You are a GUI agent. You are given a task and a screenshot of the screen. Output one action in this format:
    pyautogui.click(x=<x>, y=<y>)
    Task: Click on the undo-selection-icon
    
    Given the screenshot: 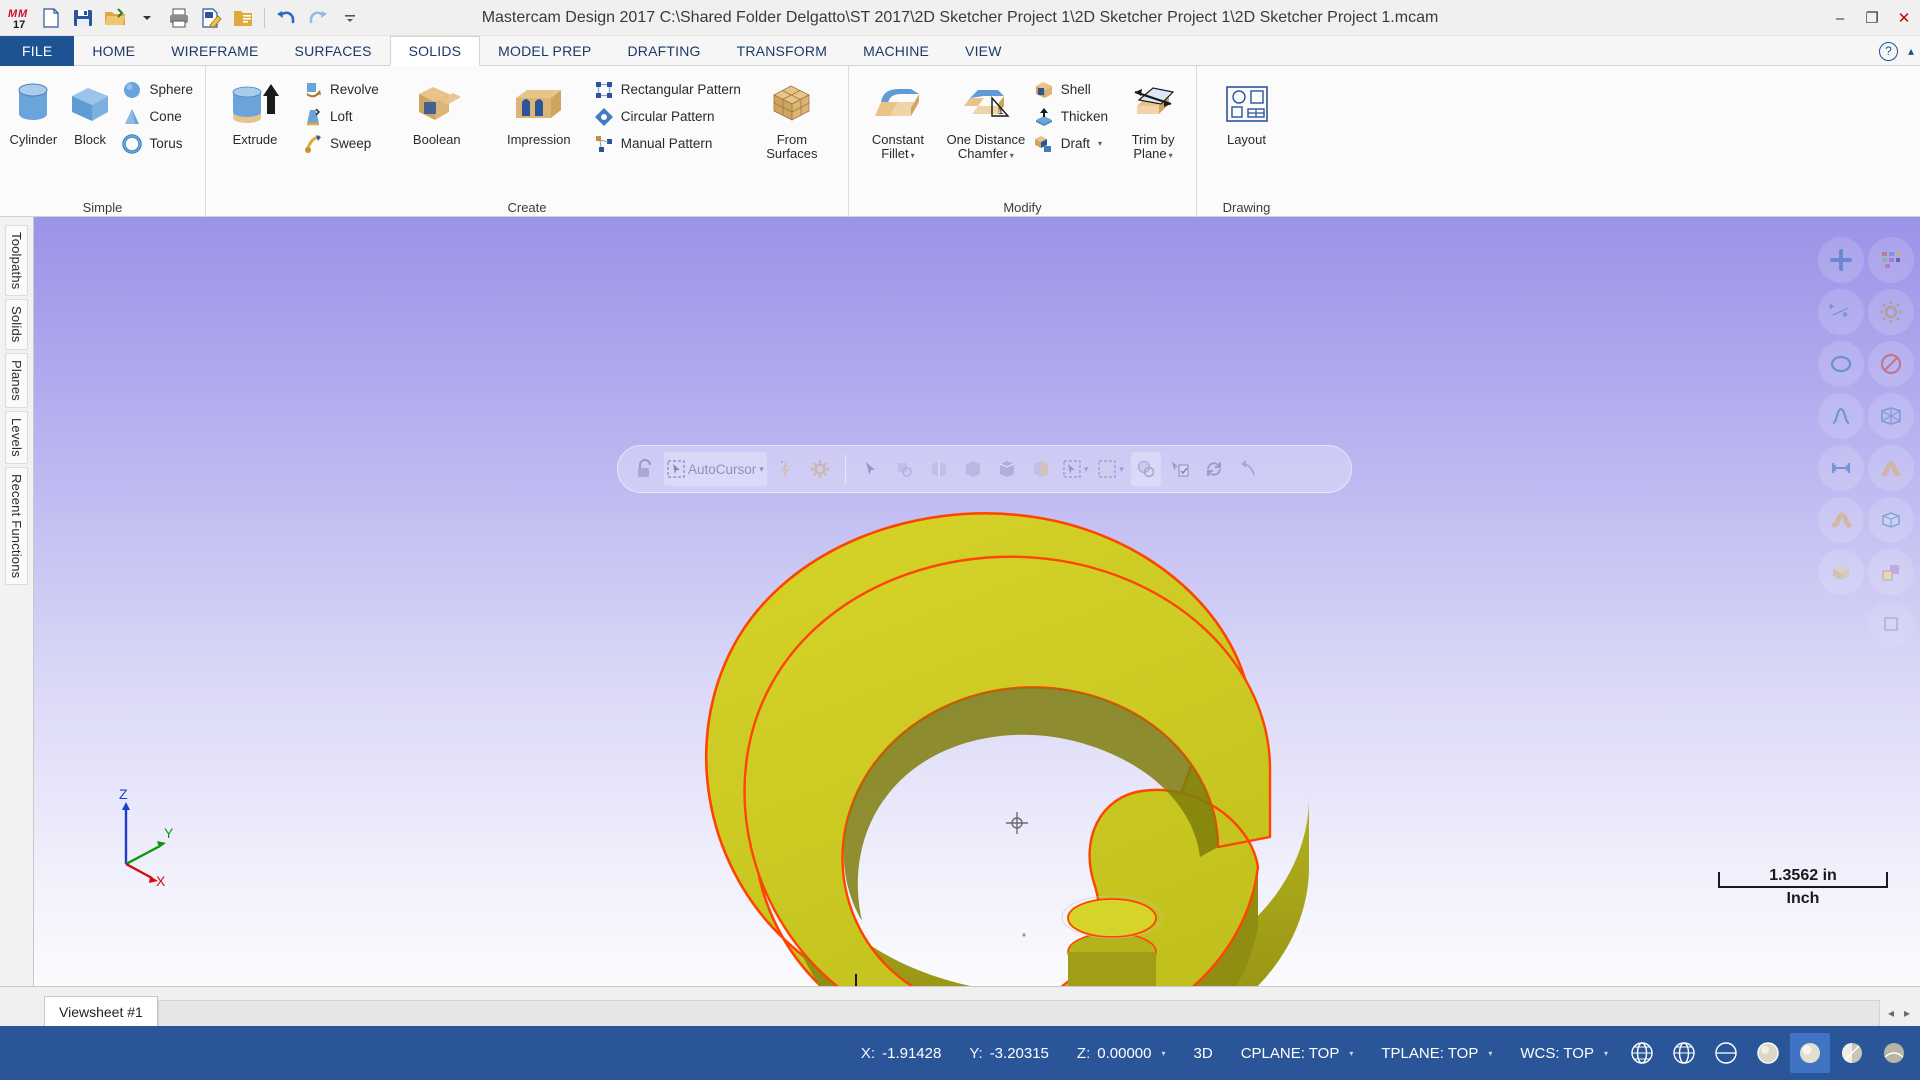 What is the action you would take?
    pyautogui.click(x=1248, y=469)
    